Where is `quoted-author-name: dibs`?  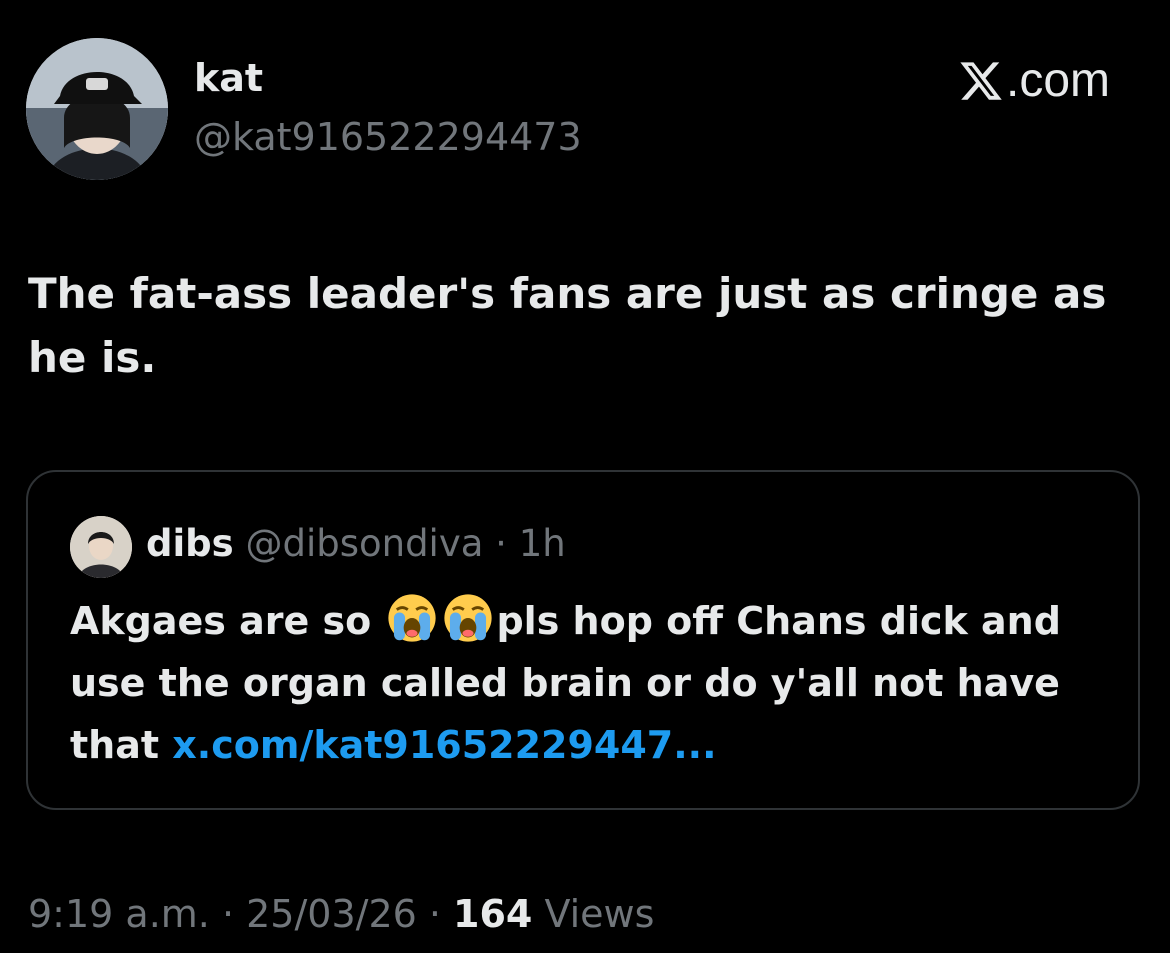
quoted-author-name: dibs is located at coordinates (190, 543).